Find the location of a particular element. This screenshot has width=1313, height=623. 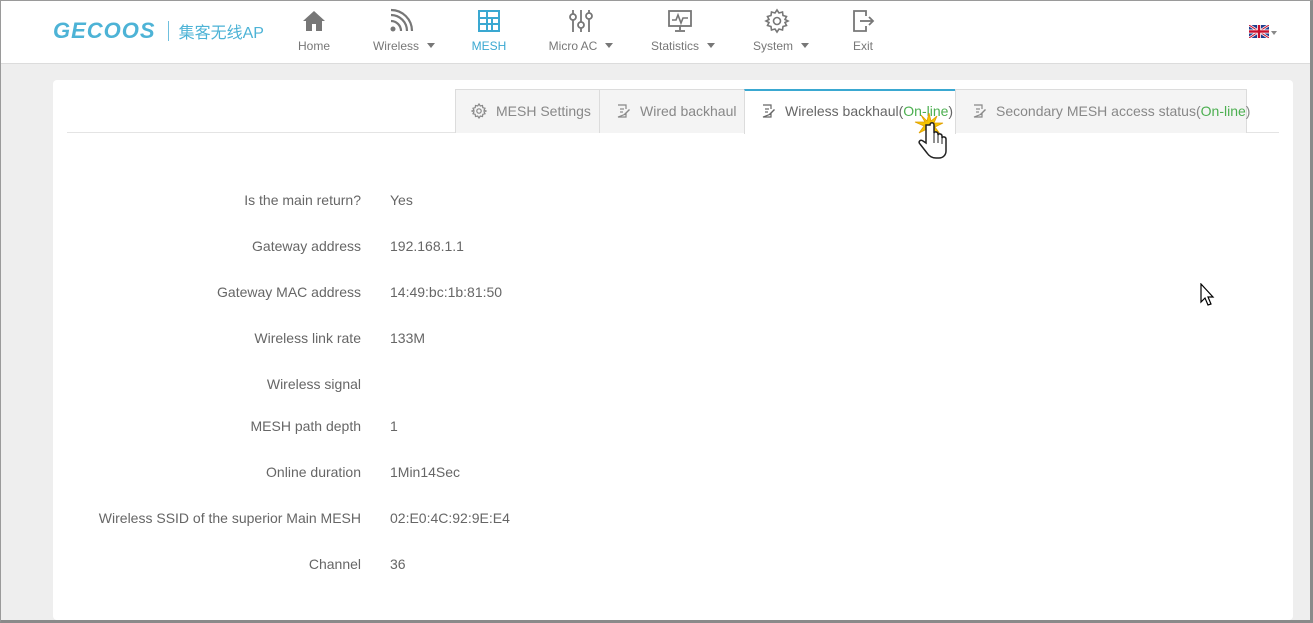

tab-wired-backhaul-label: Wired backhaul is located at coordinates (688, 111).